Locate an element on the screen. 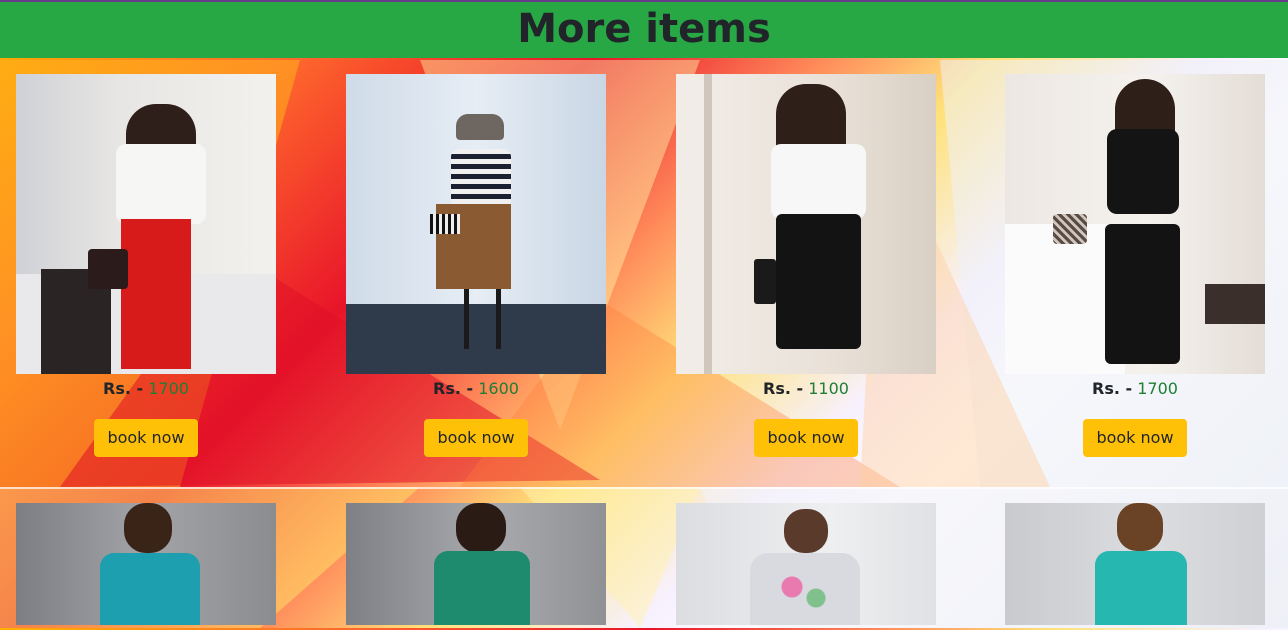 Image resolution: width=1288 pixels, height=630 pixels. price-value: 1600 is located at coordinates (498, 388).